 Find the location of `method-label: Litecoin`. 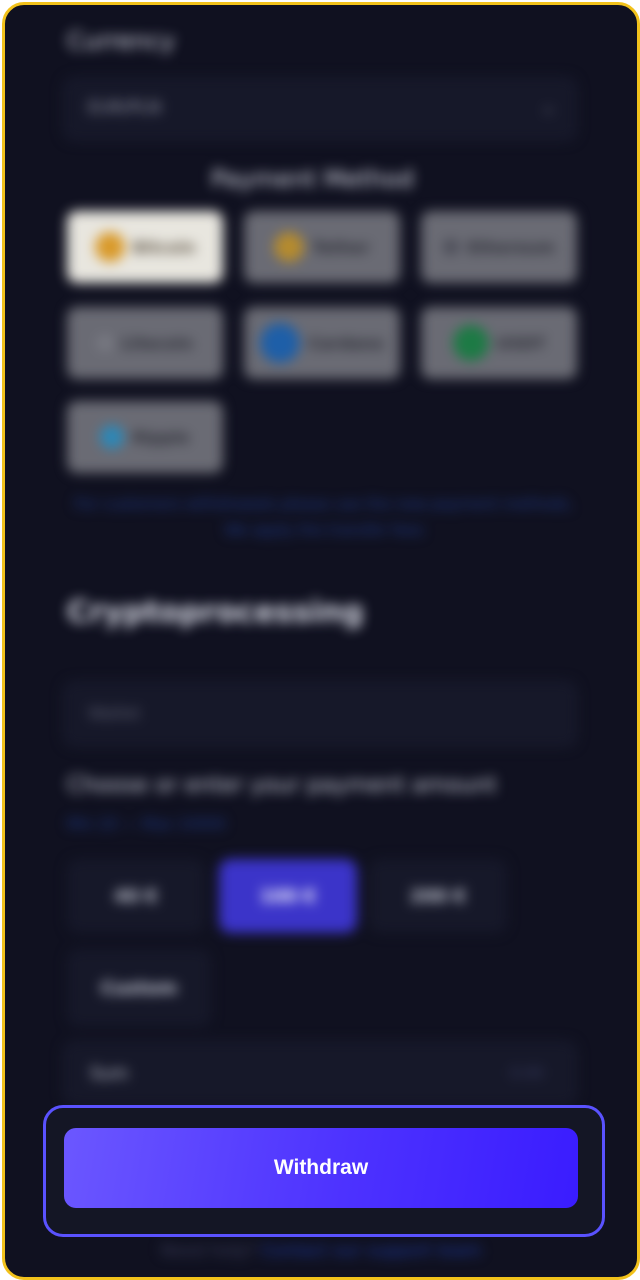

method-label: Litecoin is located at coordinates (157, 343).